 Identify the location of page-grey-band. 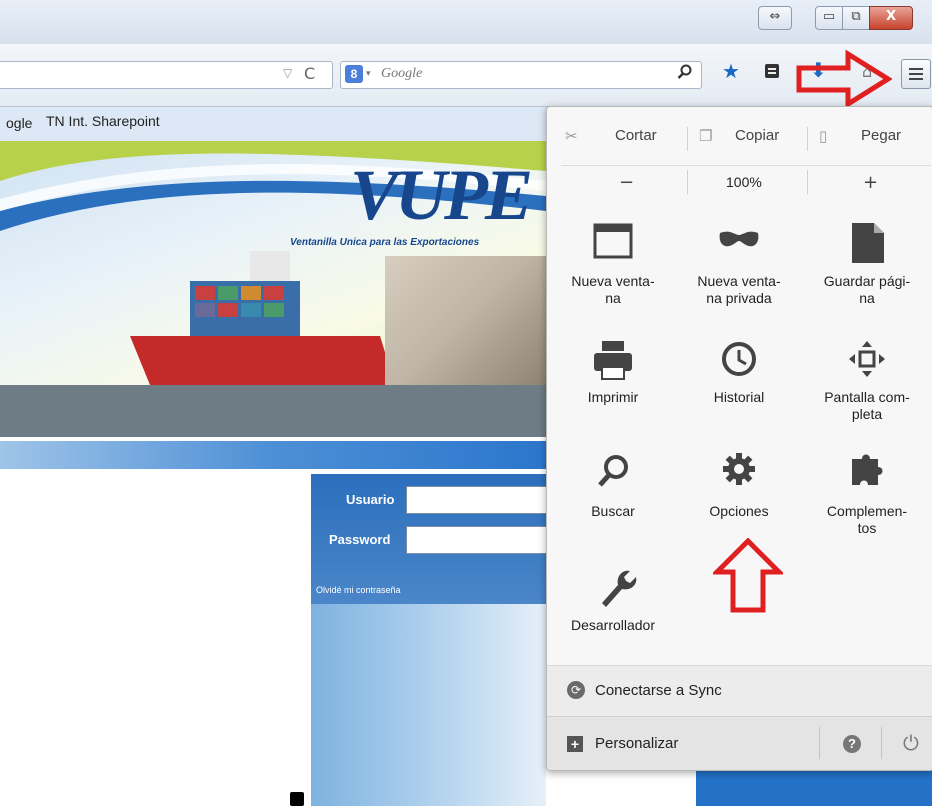
(273, 411).